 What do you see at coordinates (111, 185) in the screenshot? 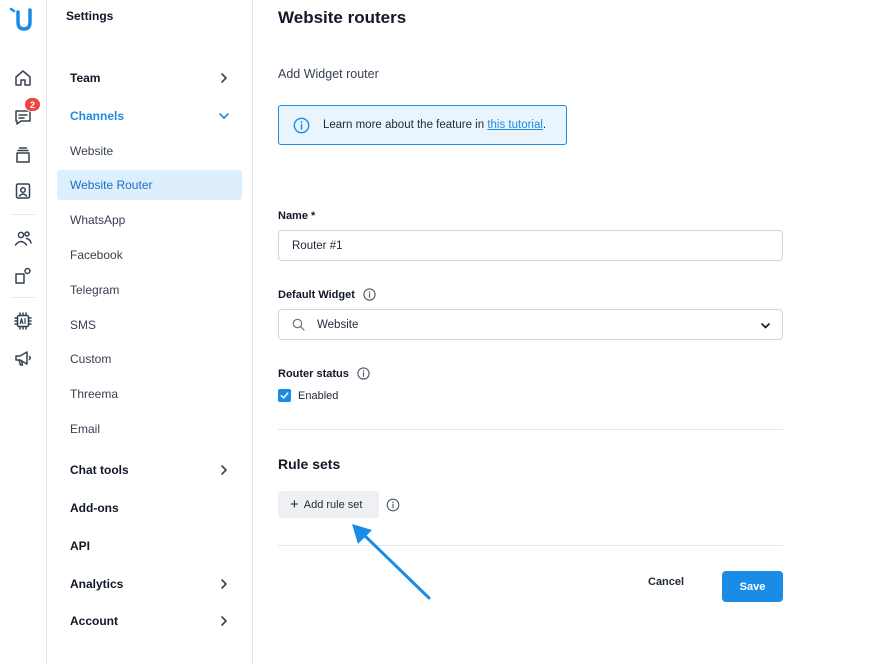
I see `sidebar-item-label: Website Router` at bounding box center [111, 185].